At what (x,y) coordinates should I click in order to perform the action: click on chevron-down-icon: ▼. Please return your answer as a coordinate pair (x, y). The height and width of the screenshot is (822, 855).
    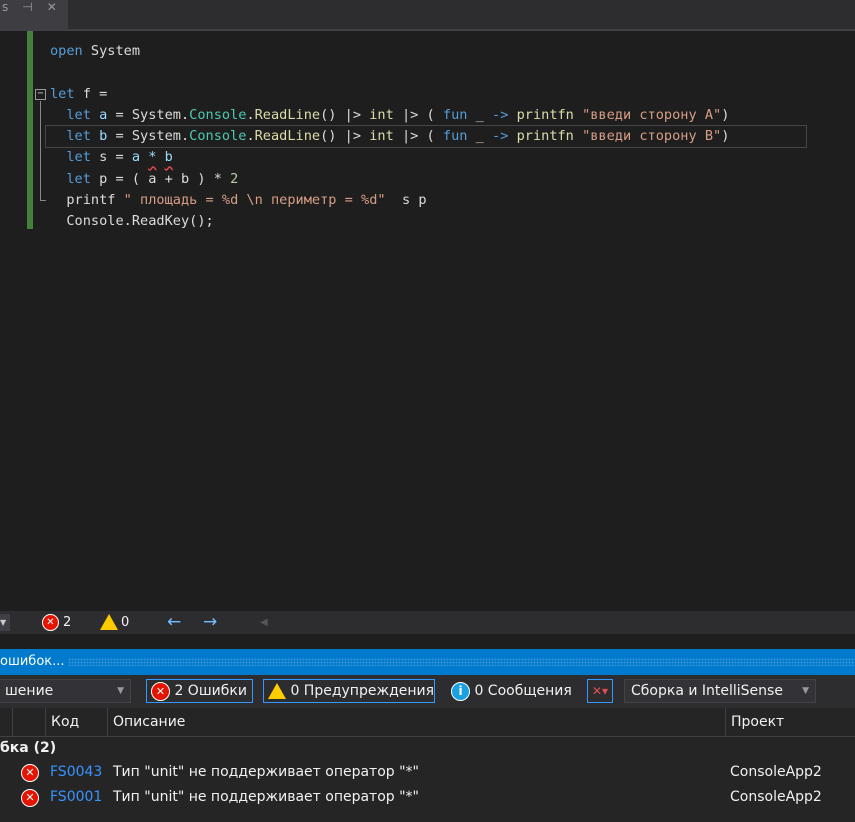
    Looking at the image, I should click on (805, 691).